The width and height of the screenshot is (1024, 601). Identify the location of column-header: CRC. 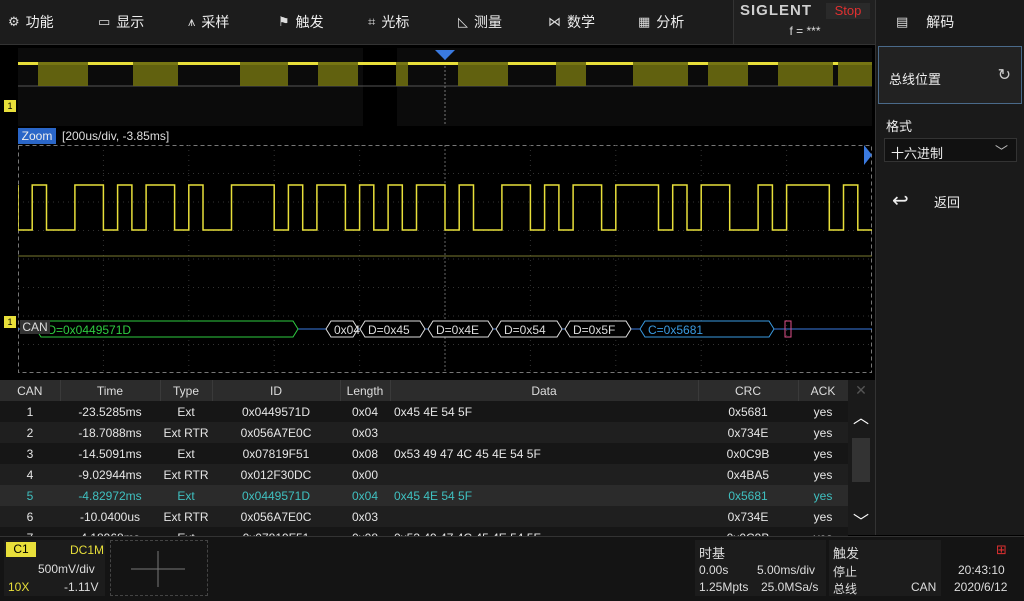
(748, 390).